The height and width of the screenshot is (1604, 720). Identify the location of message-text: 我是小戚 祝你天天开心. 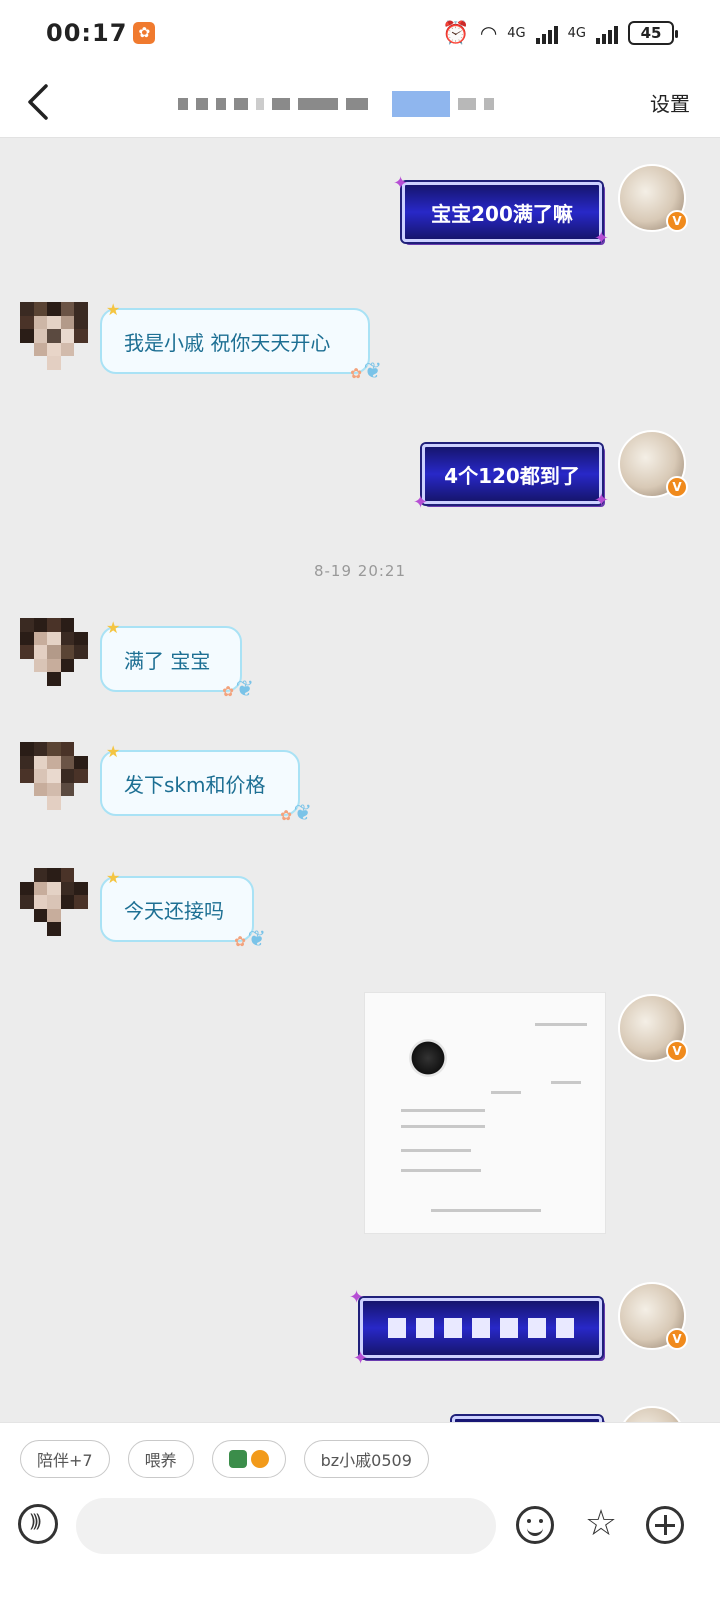
(227, 342).